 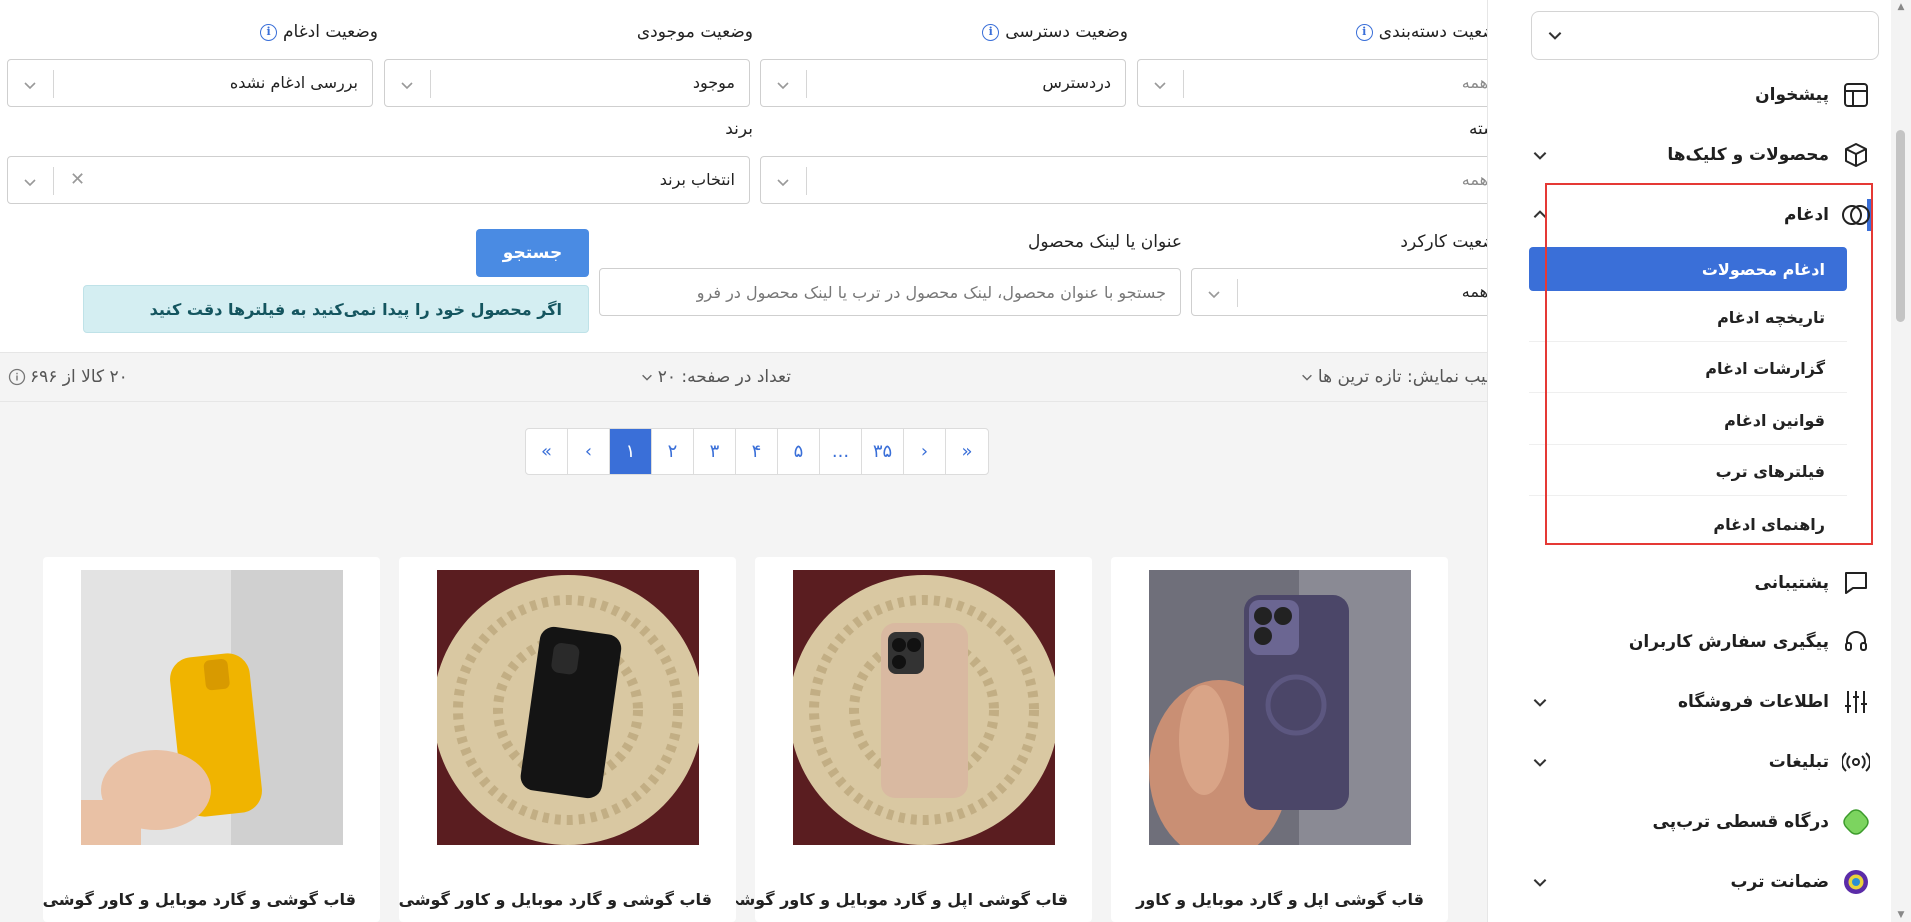 I want to click on sidebar-subitem-merge-guide: راهنمای ادغام, so click(x=1688, y=524).